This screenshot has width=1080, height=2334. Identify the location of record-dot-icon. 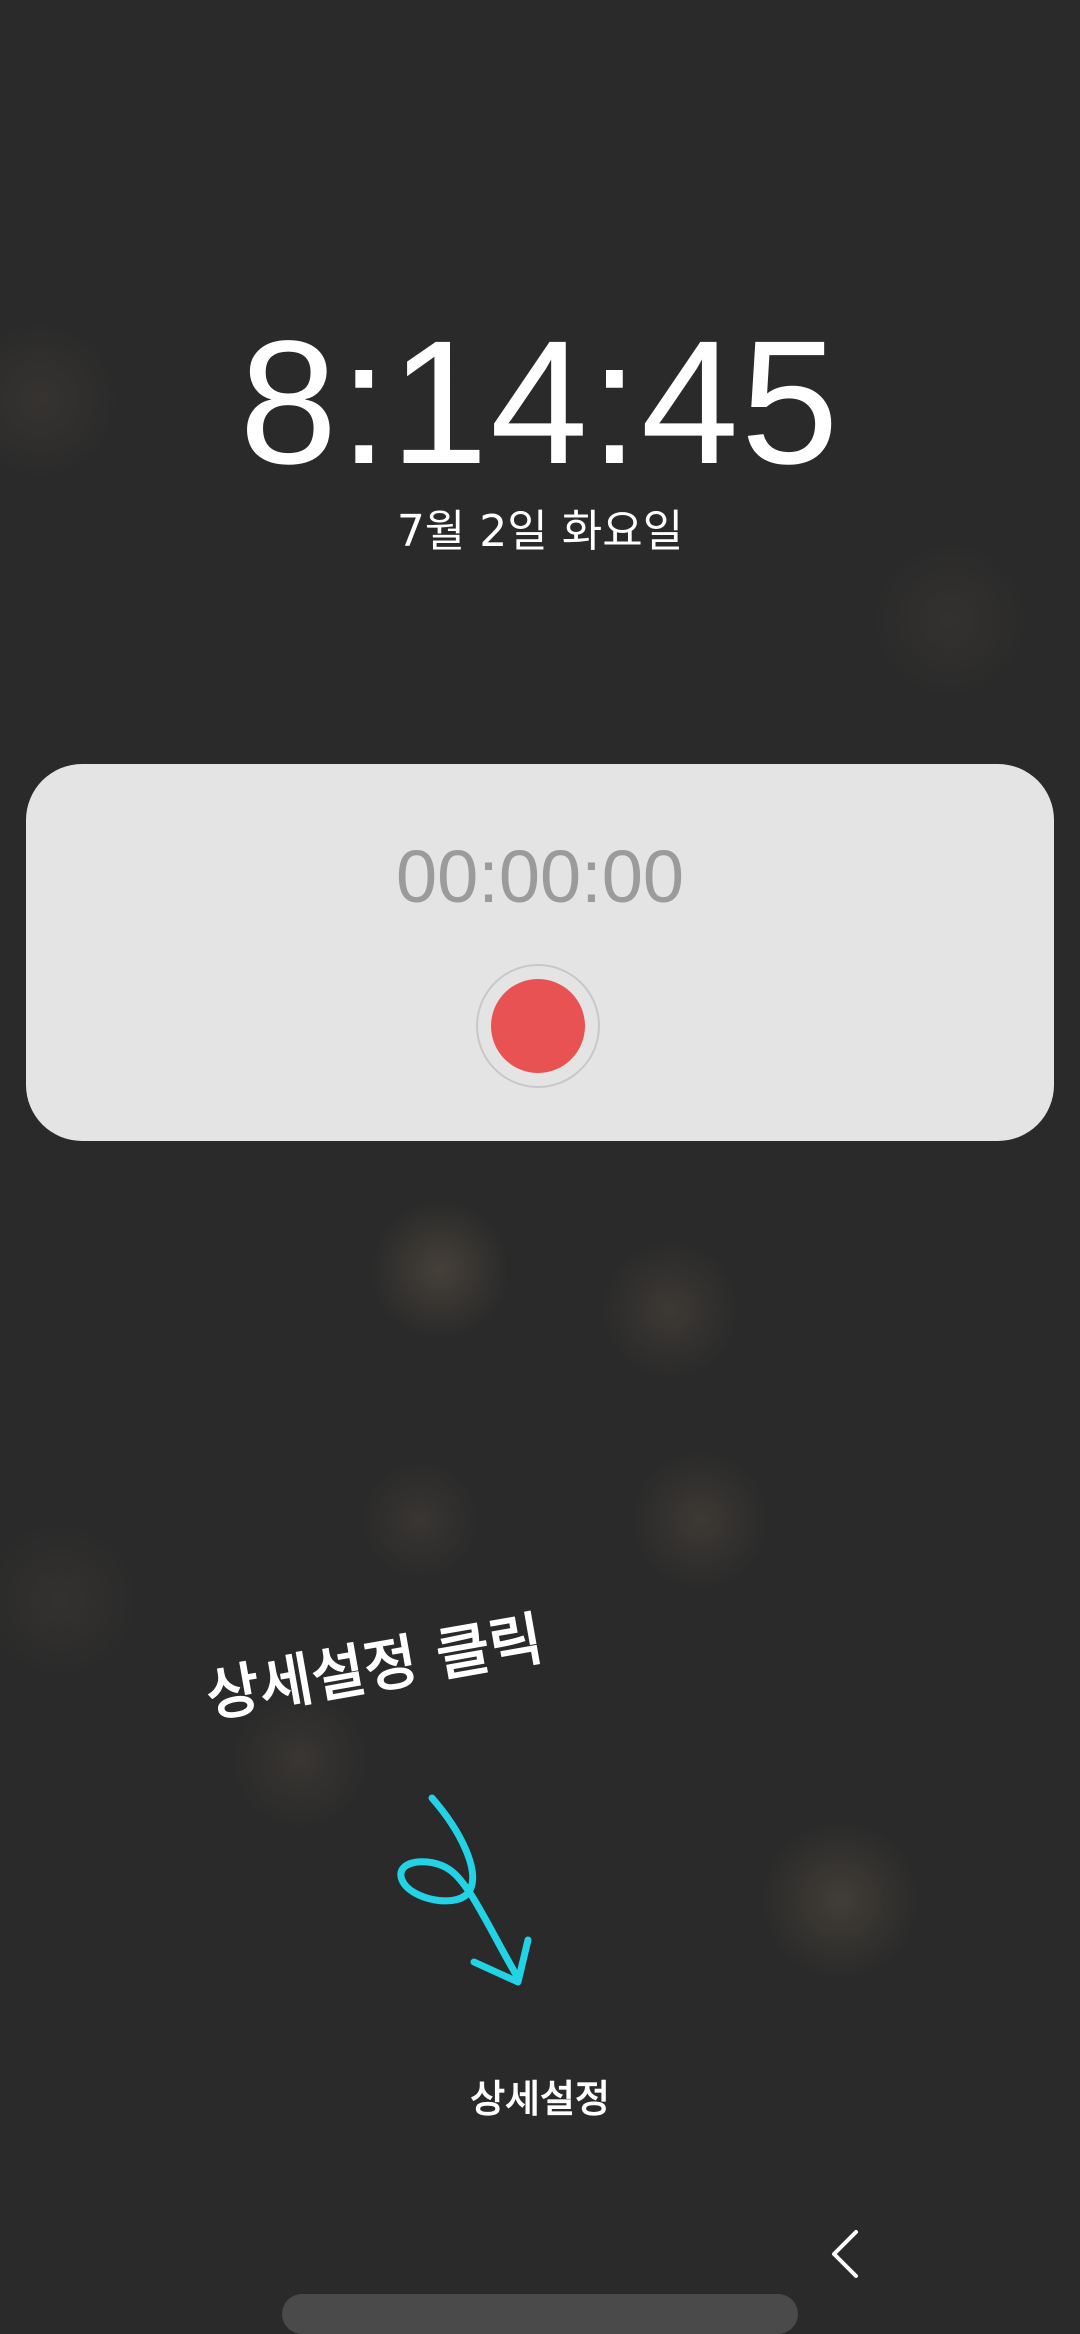
(538, 1026).